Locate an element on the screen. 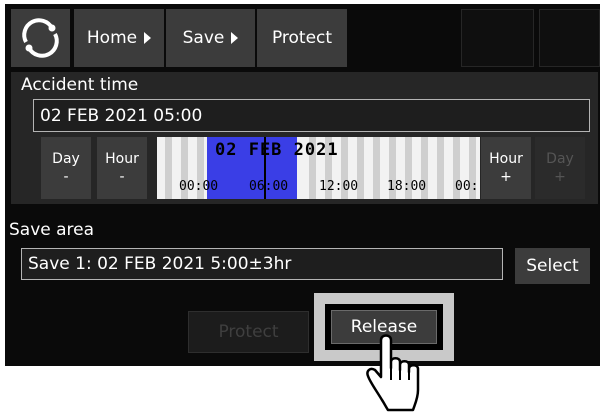 This screenshot has width=605, height=418. select-button-label: Select is located at coordinates (552, 266).